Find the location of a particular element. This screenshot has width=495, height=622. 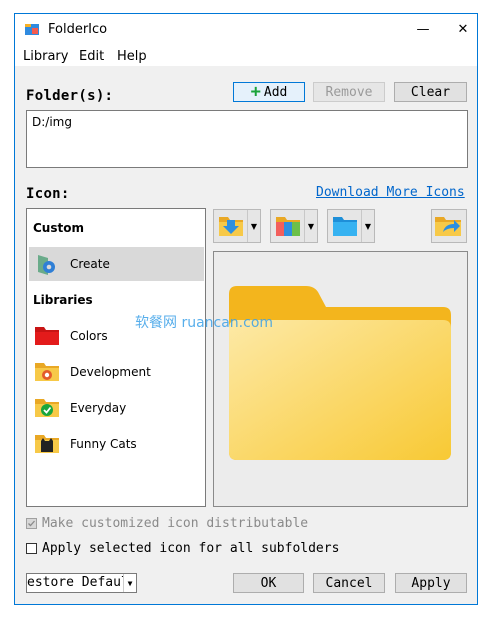

list-item-create: Create is located at coordinates (116, 264).